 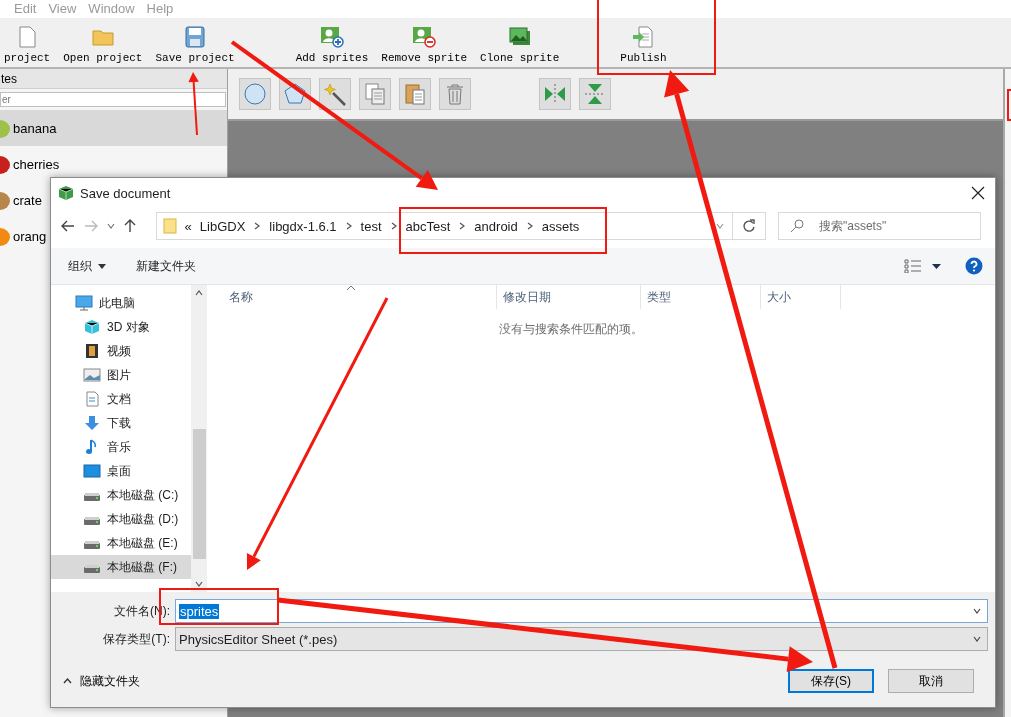 I want to click on panel-title: tes, so click(x=113, y=79).